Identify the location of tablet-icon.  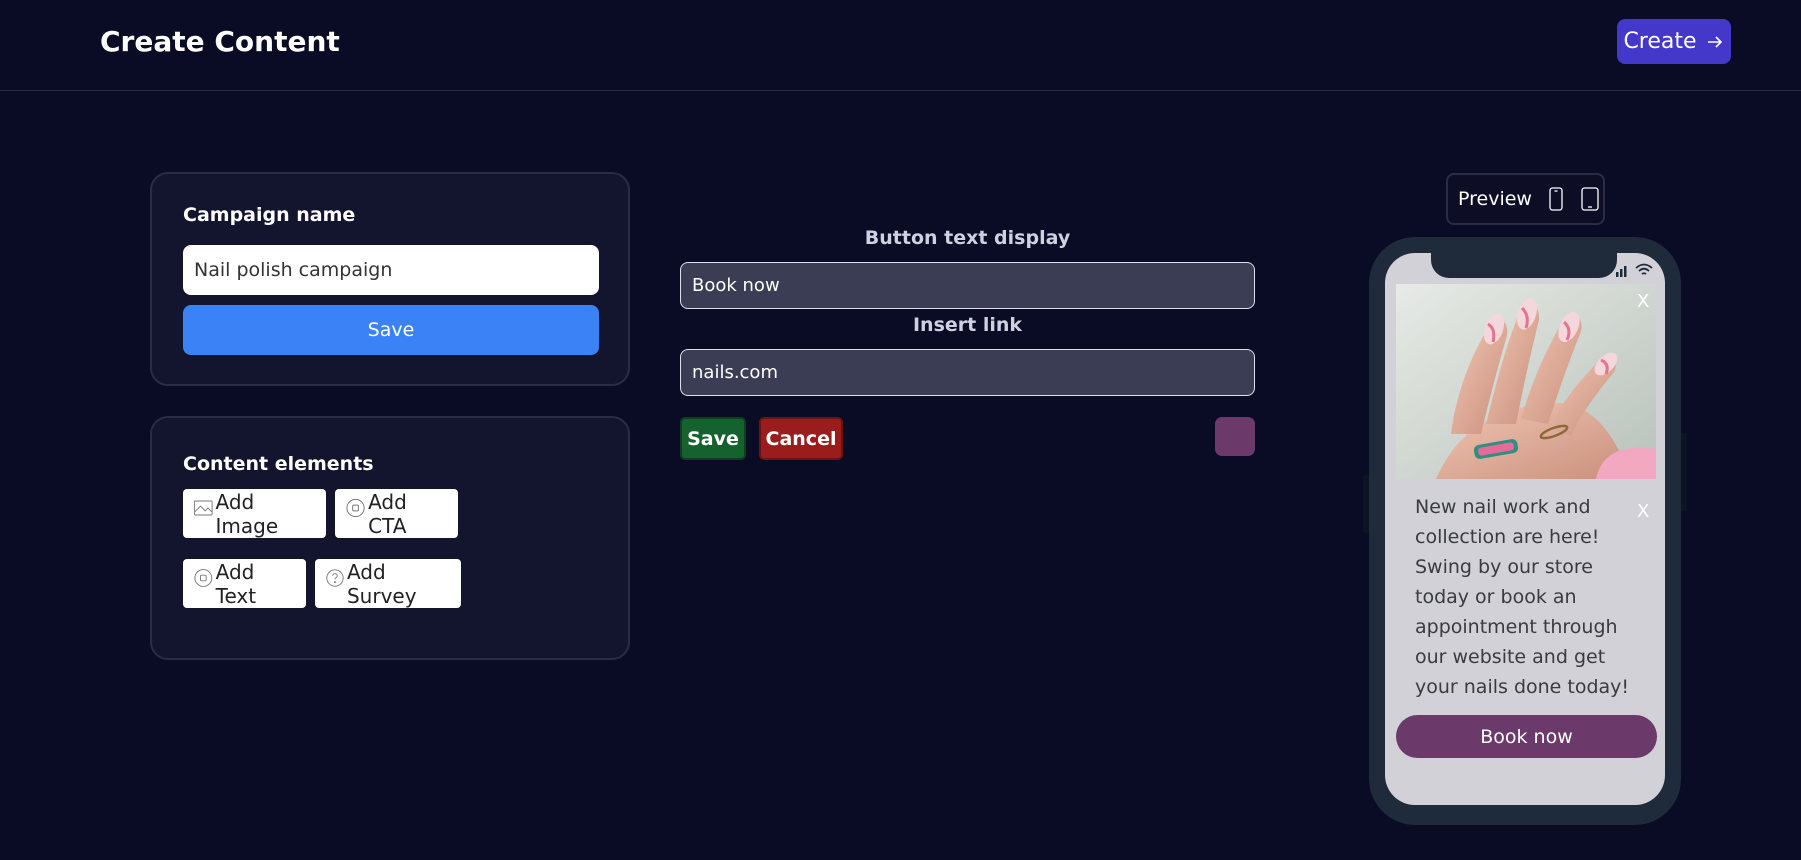
(1590, 199).